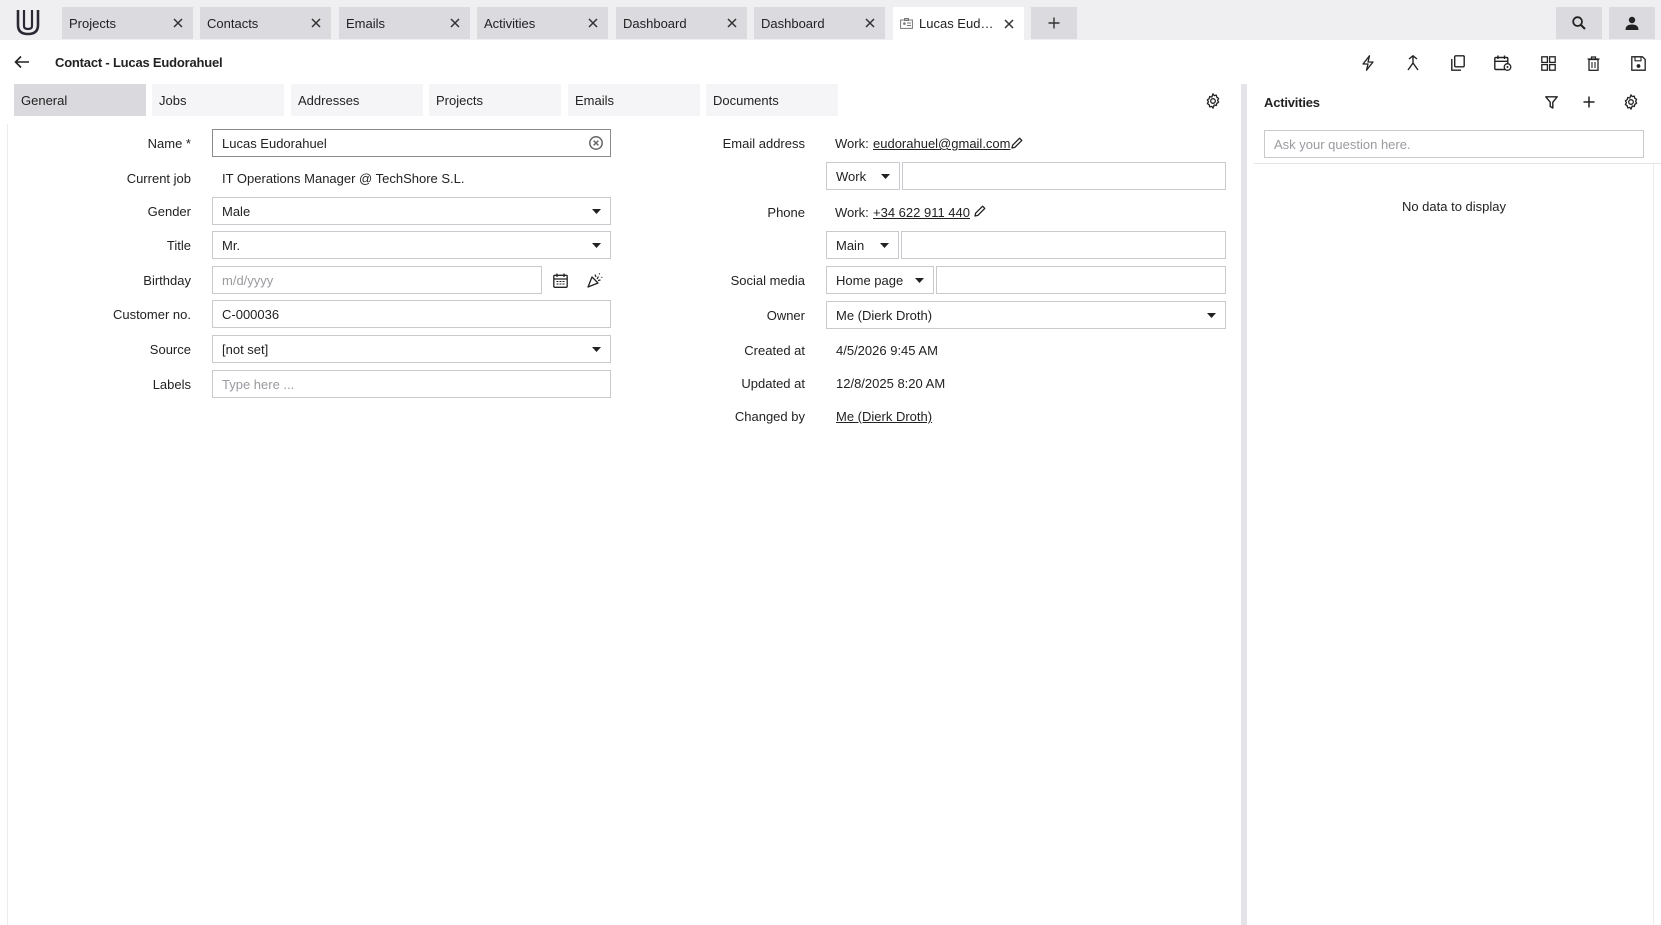 Image resolution: width=1661 pixels, height=925 pixels. Describe the element at coordinates (151, 314) in the screenshot. I see `customer-no-label: Customer no.` at that location.